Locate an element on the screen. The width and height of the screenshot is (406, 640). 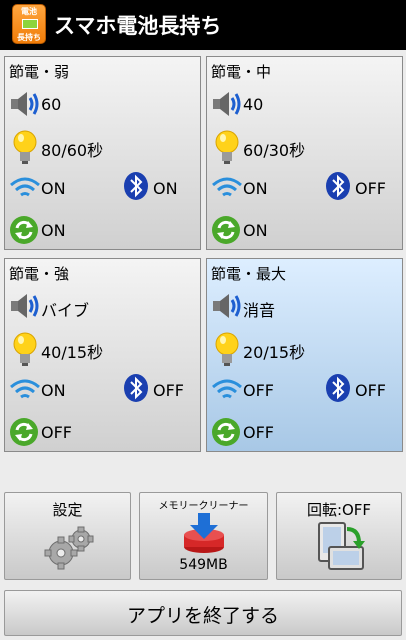
mode-panel-strong: 節電・強 バイブ 40/15秒 ON OFF OFF is located at coordinates (102, 355).